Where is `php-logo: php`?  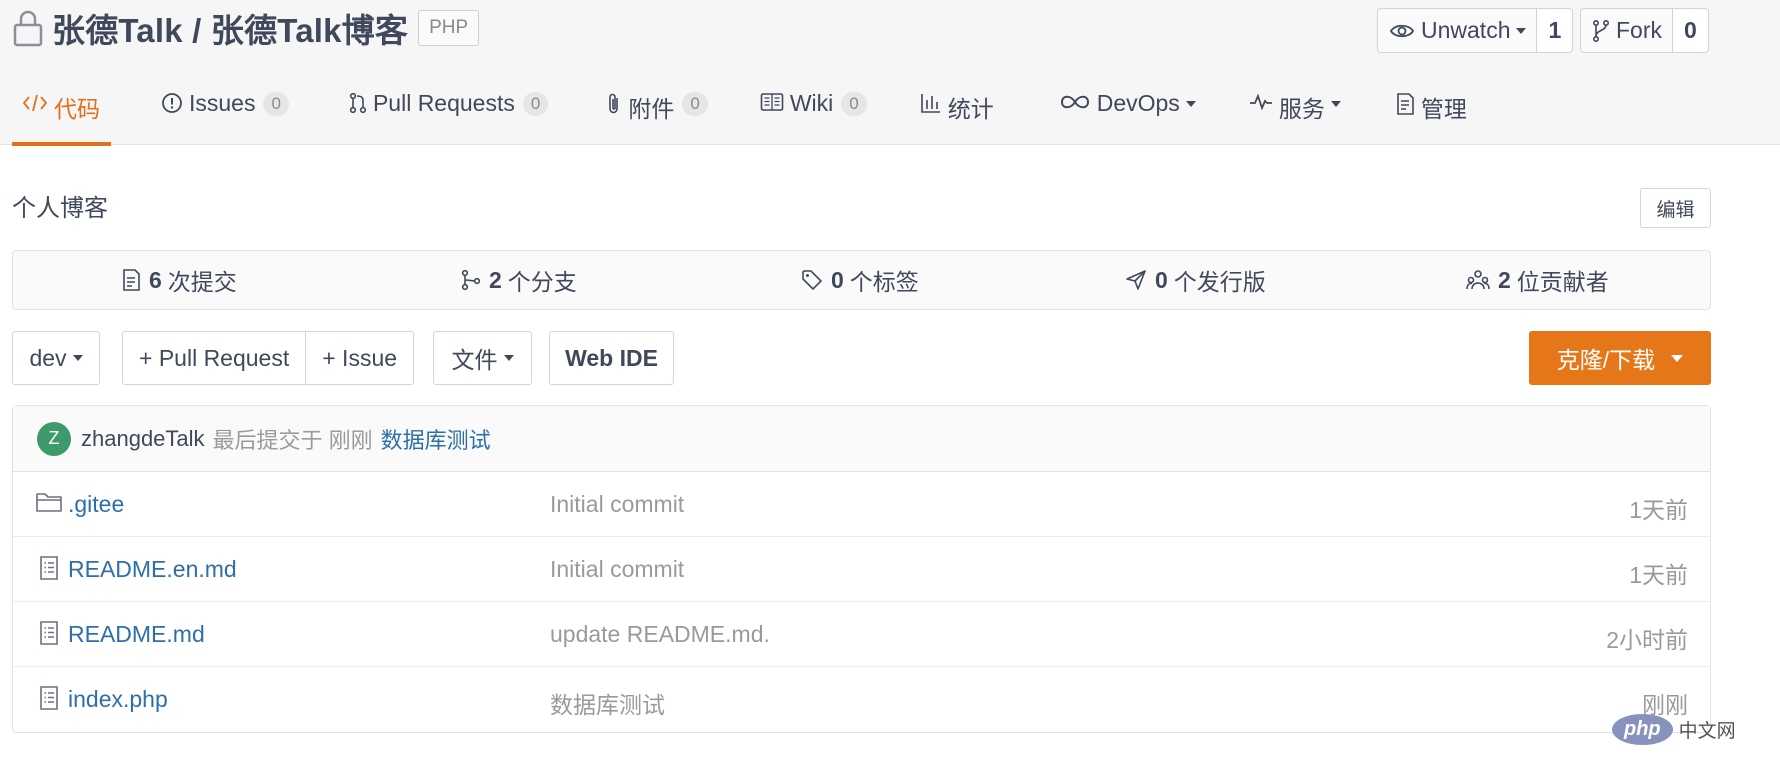 php-logo: php is located at coordinates (1642, 729).